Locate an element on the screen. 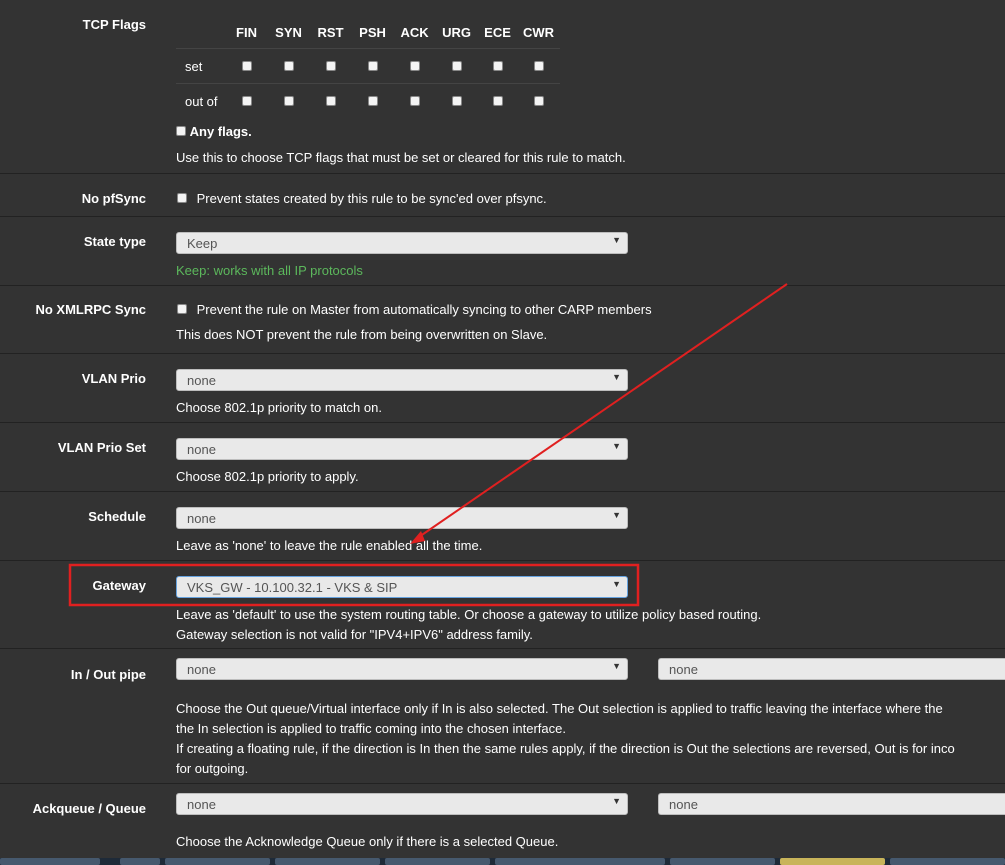 This screenshot has height=865, width=1005. outof-urg-checkbox is located at coordinates (456, 100).